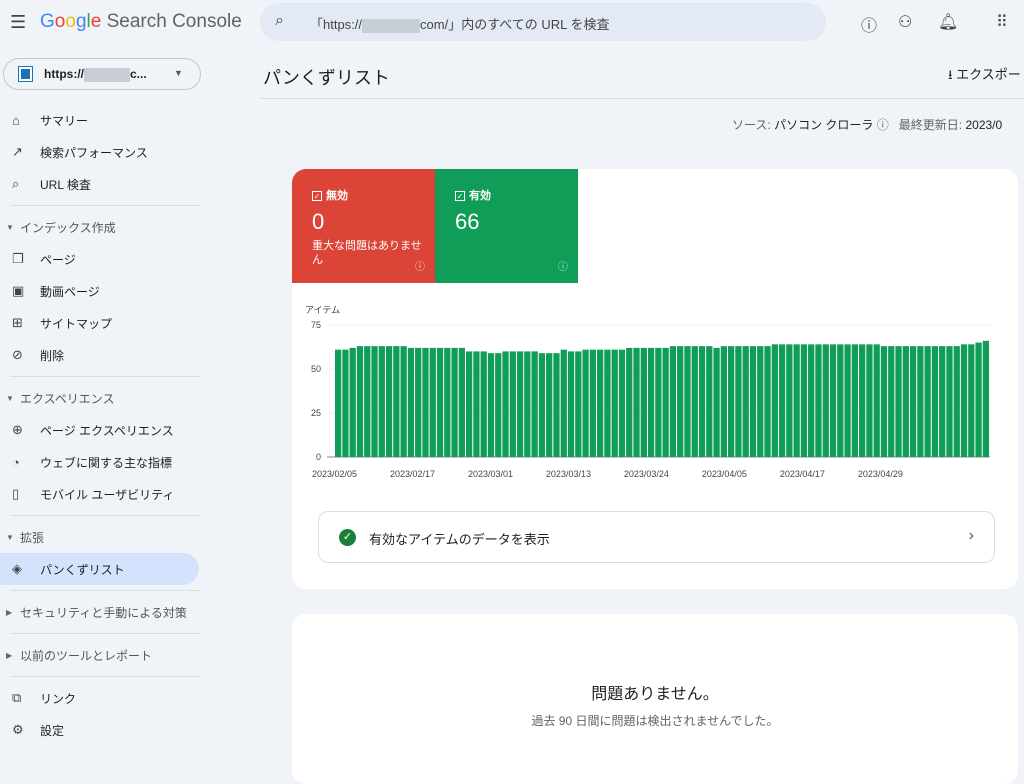 The width and height of the screenshot is (1024, 784). What do you see at coordinates (105, 227) in the screenshot?
I see `section-indexing: ▼ インデックス作成` at bounding box center [105, 227].